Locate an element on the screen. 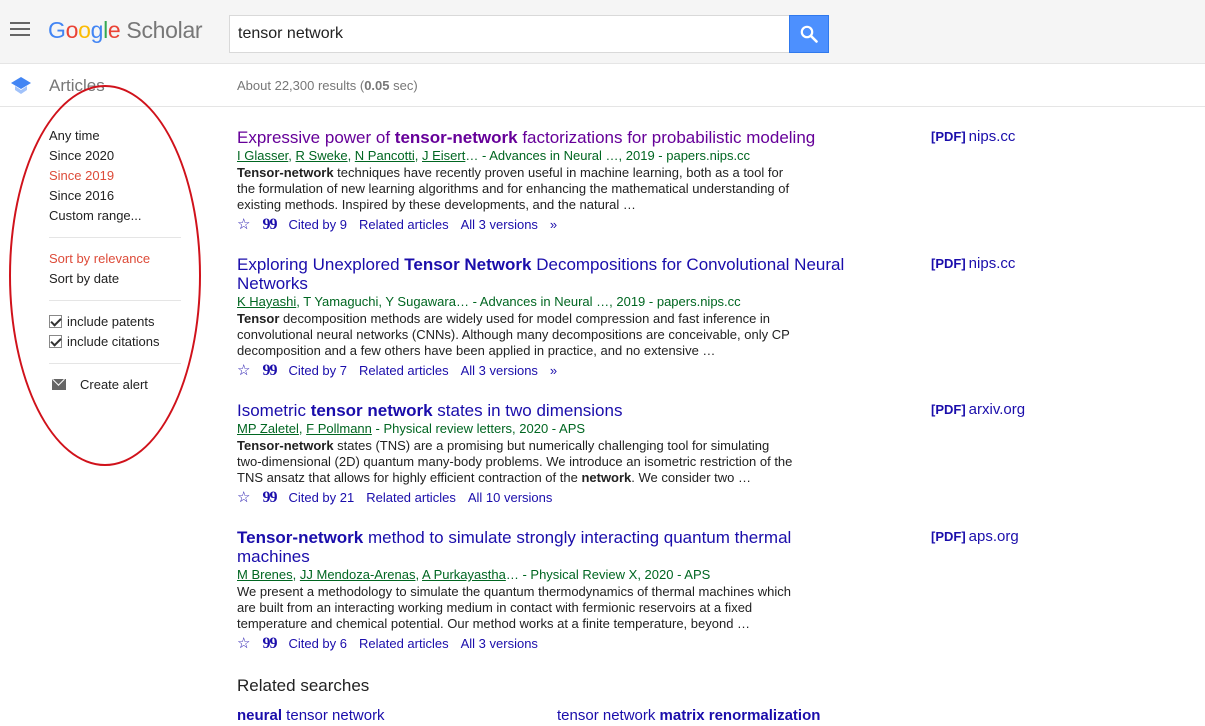 This screenshot has width=1205, height=726. cited-by-link: Cited by 21 is located at coordinates (321, 498).